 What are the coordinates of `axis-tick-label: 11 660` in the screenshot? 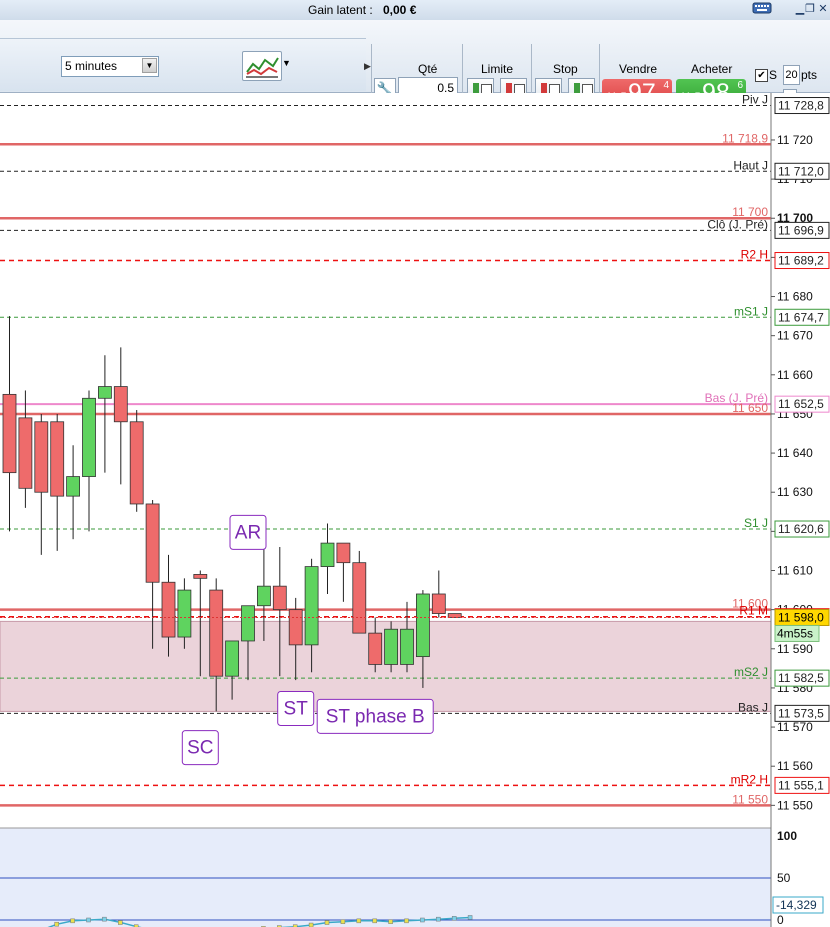 It's located at (795, 375).